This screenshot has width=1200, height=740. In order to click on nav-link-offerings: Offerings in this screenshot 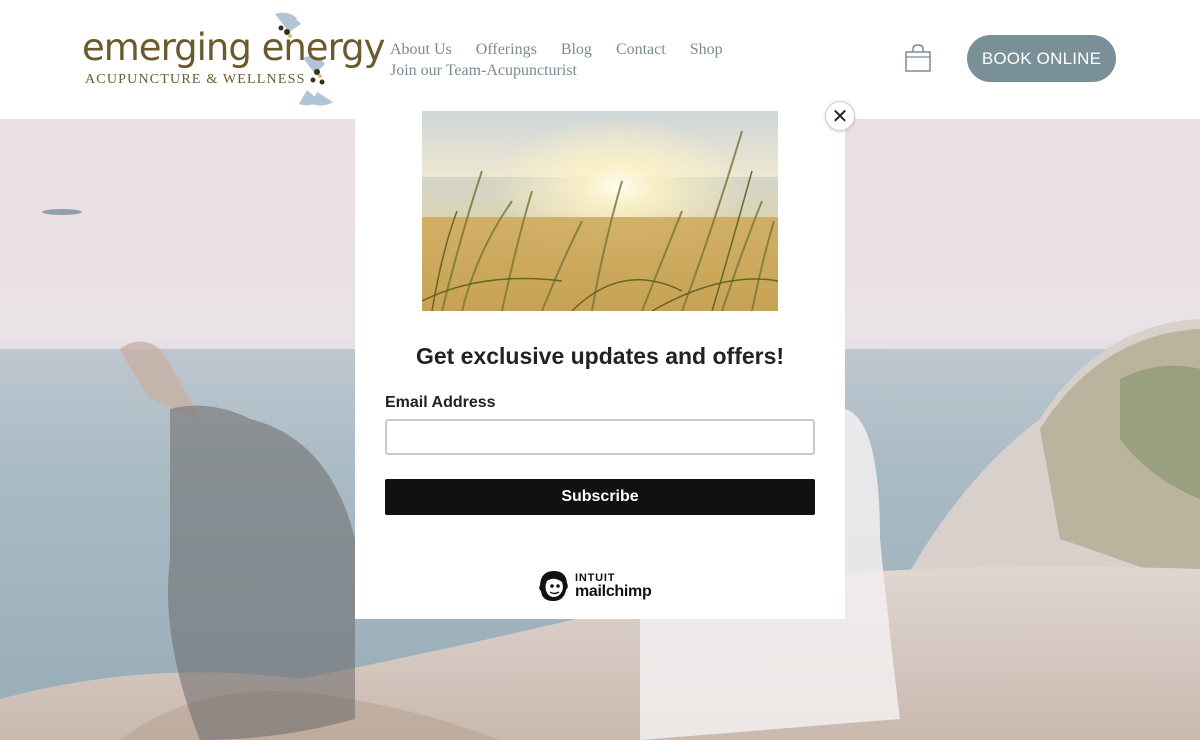, I will do `click(506, 50)`.